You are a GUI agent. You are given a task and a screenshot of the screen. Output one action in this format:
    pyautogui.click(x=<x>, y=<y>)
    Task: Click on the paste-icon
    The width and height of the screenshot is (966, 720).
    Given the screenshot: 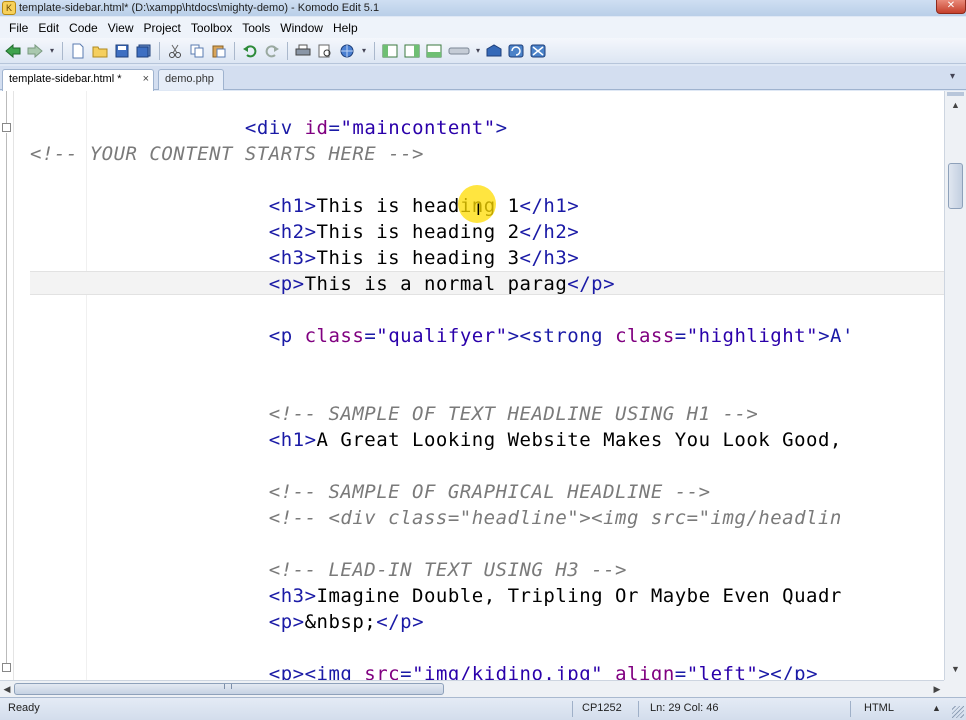 What is the action you would take?
    pyautogui.click(x=219, y=51)
    